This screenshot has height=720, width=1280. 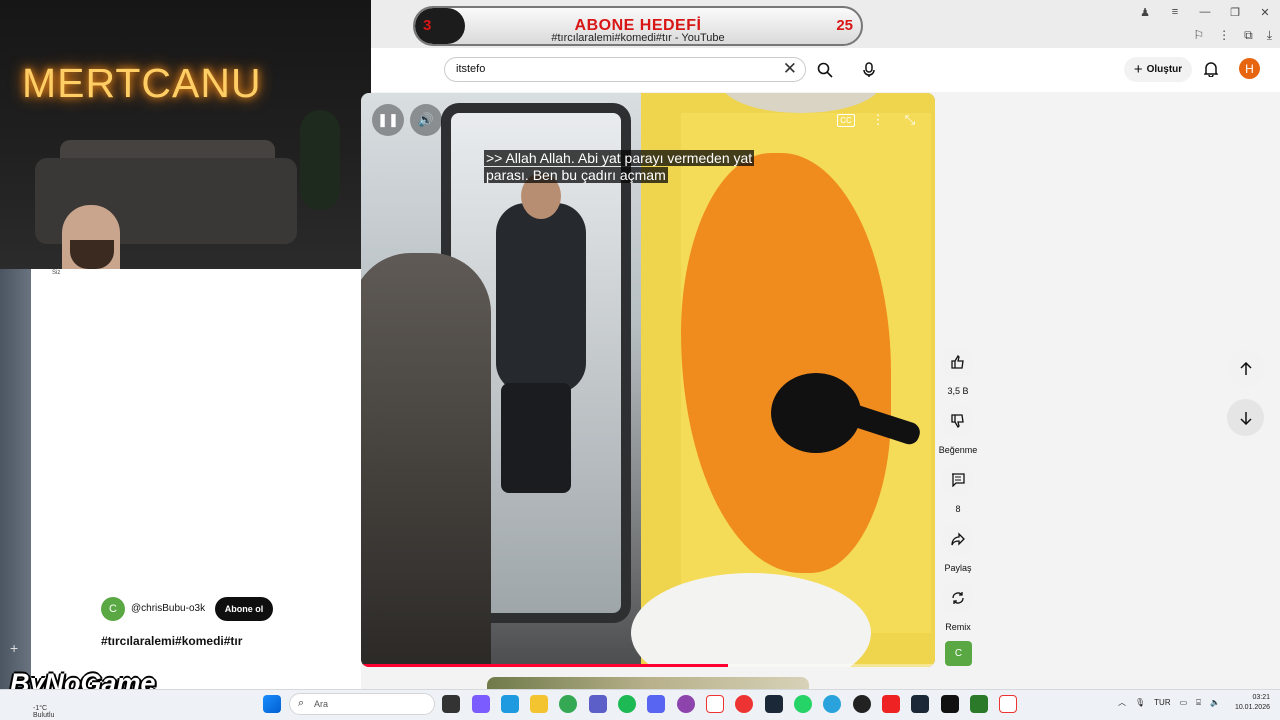 I want to click on volume-icon: 🔊, so click(x=426, y=119).